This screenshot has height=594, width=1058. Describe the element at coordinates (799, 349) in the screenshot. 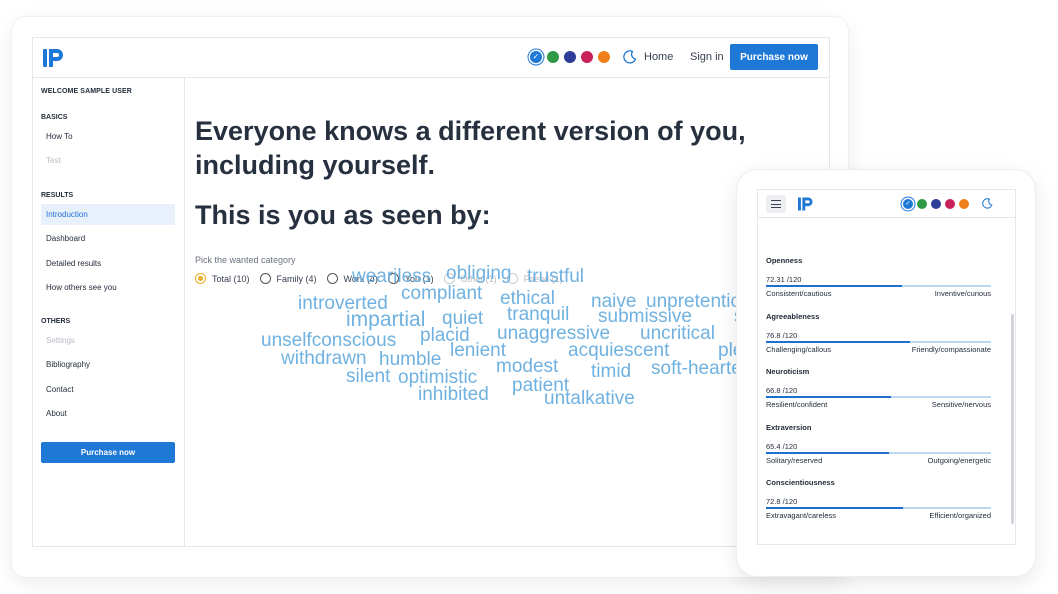

I see `trait-low-label: Challenging/callous` at that location.